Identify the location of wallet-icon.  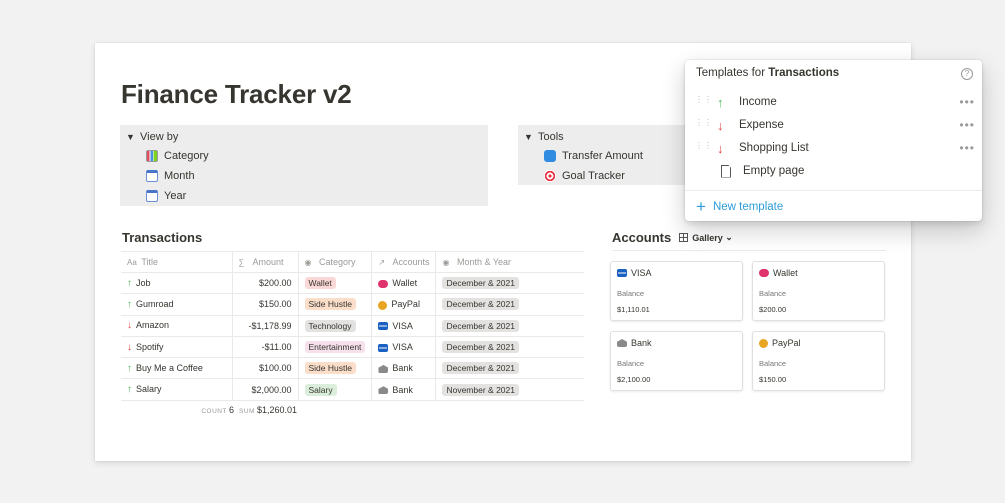
(764, 273).